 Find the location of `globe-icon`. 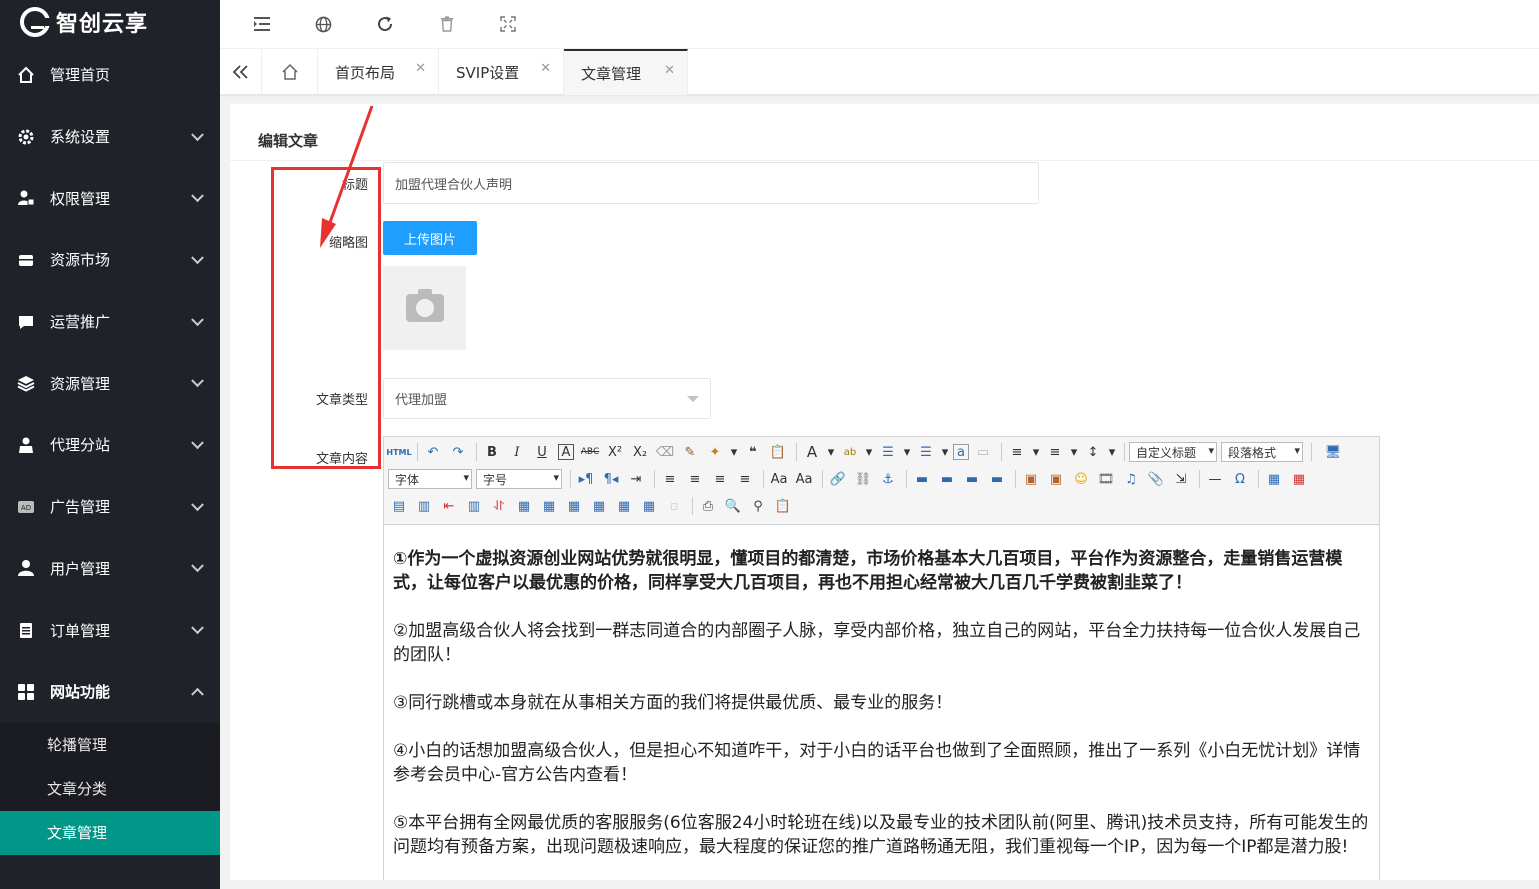

globe-icon is located at coordinates (323, 24).